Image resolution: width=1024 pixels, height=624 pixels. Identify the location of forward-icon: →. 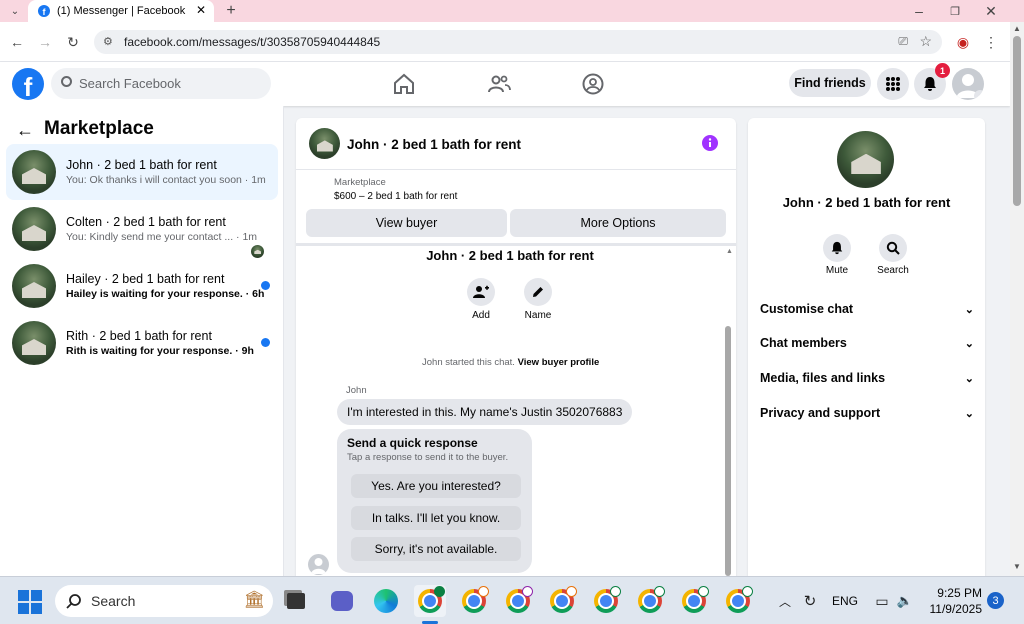
(45, 42).